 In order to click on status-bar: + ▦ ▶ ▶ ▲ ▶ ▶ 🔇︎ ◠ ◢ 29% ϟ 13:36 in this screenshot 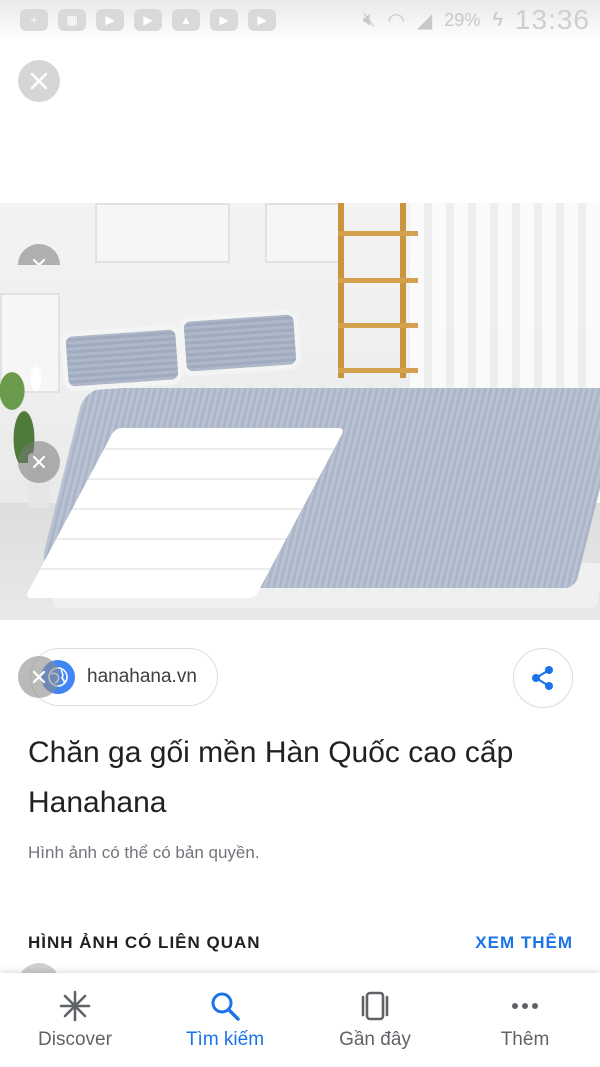, I will do `click(300, 20)`.